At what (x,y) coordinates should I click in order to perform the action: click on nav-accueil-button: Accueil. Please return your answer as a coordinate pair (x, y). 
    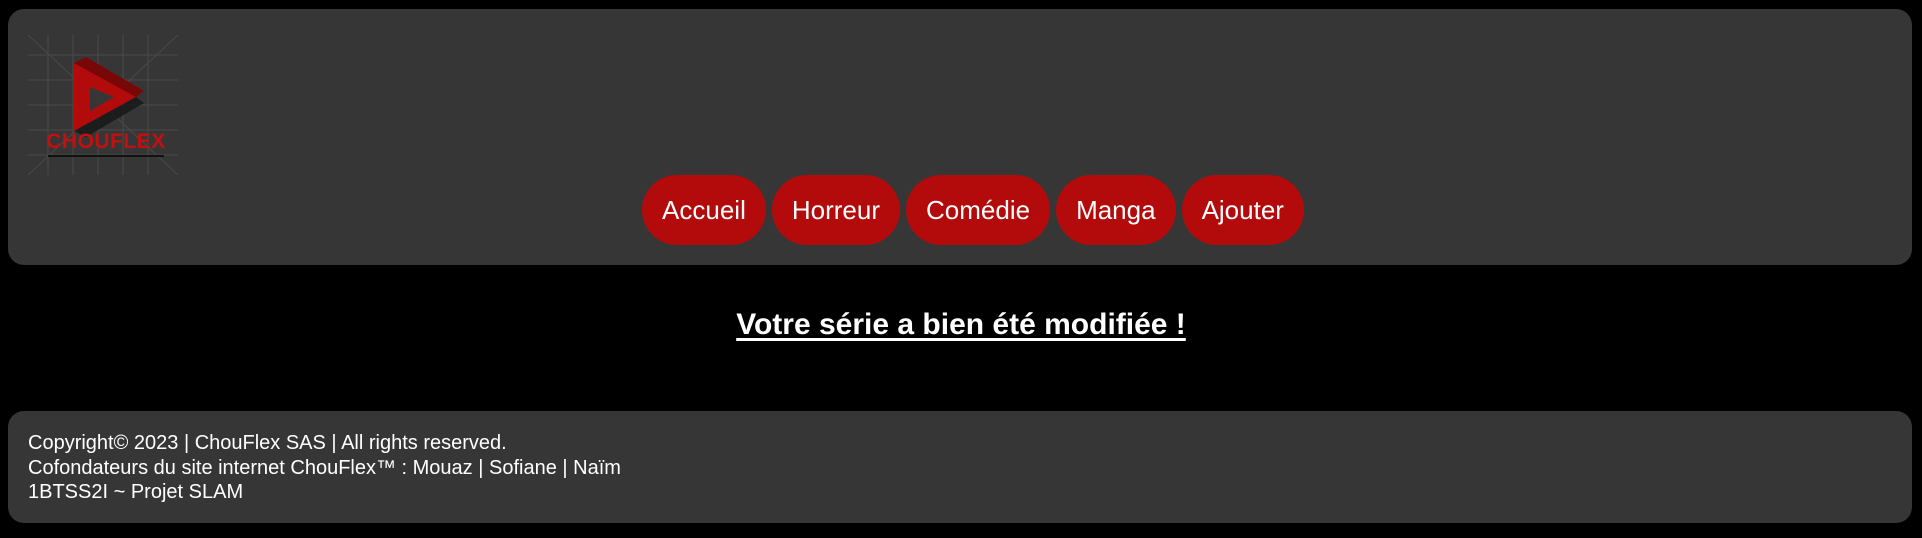
    Looking at the image, I should click on (704, 210).